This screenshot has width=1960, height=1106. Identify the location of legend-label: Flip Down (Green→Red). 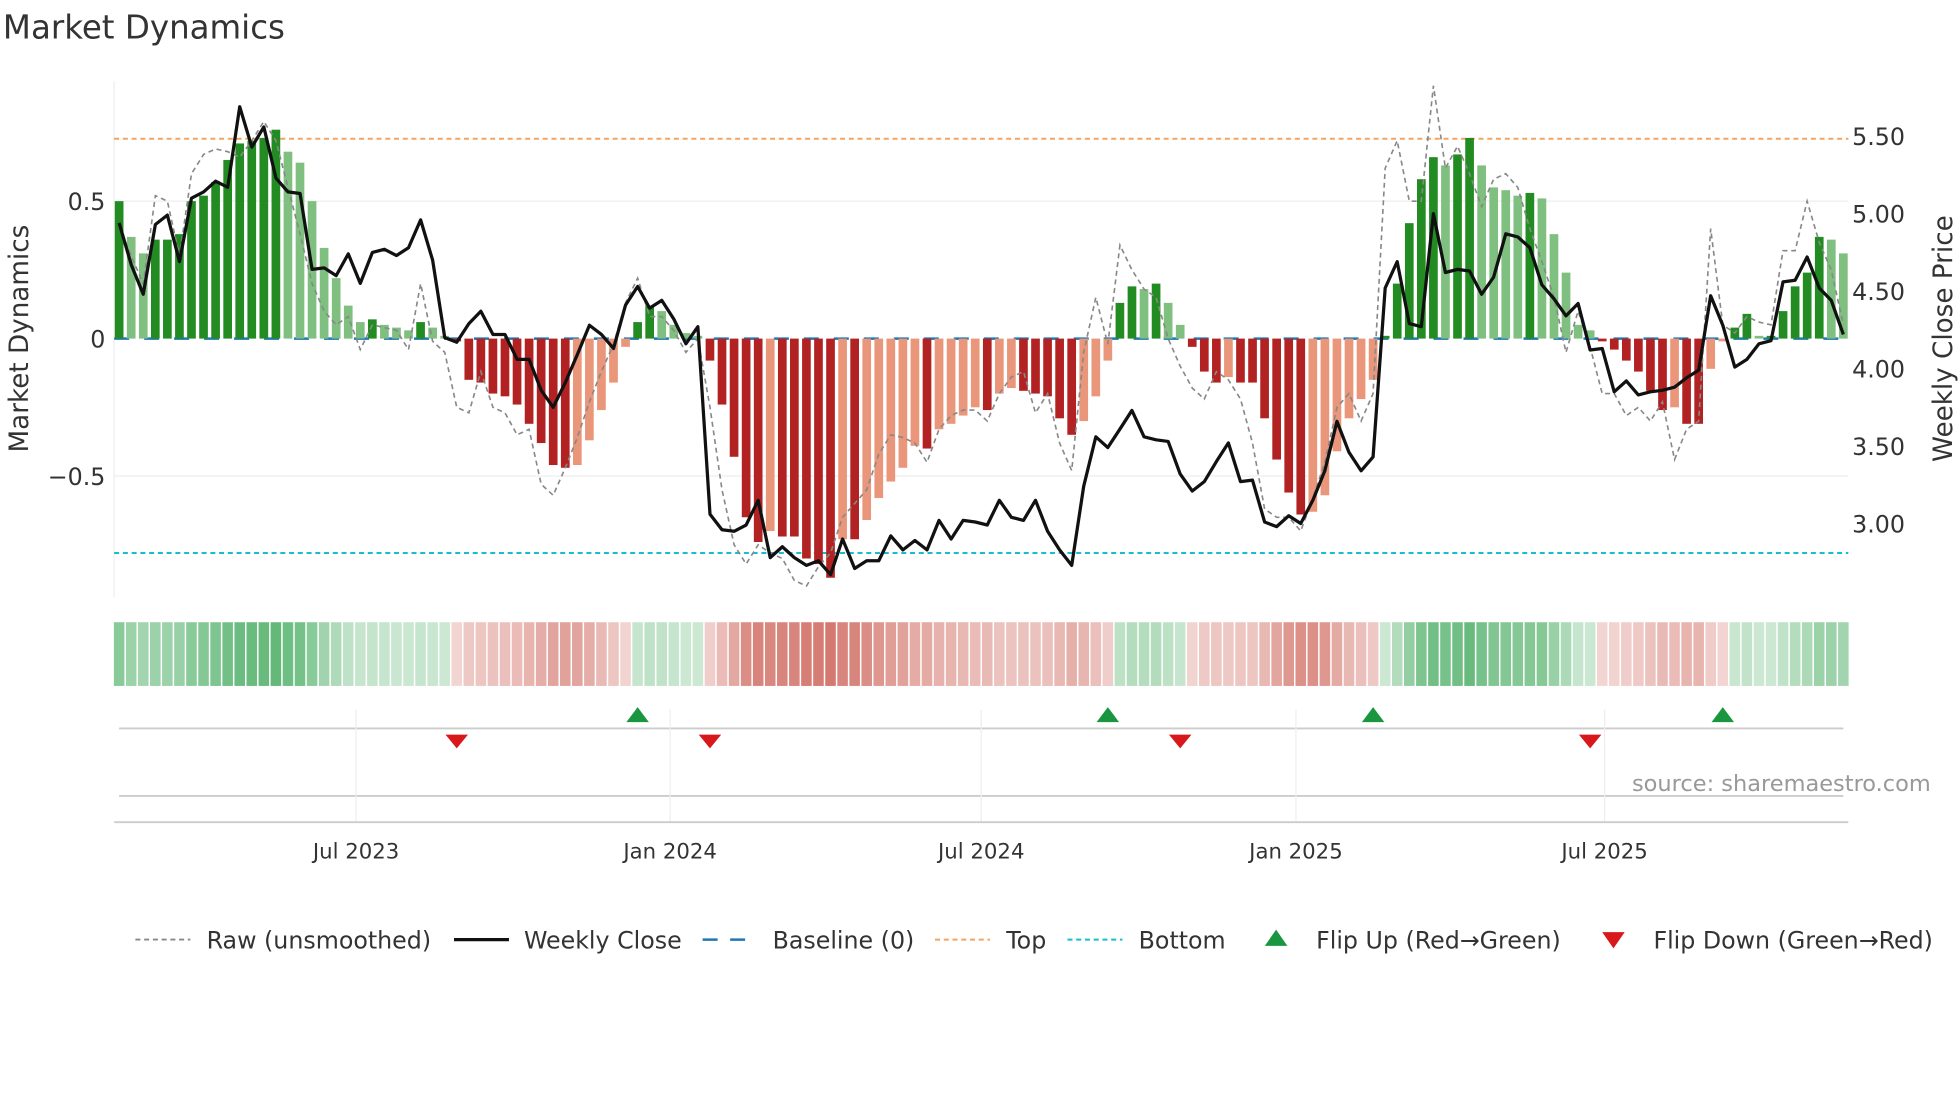
(1792, 940).